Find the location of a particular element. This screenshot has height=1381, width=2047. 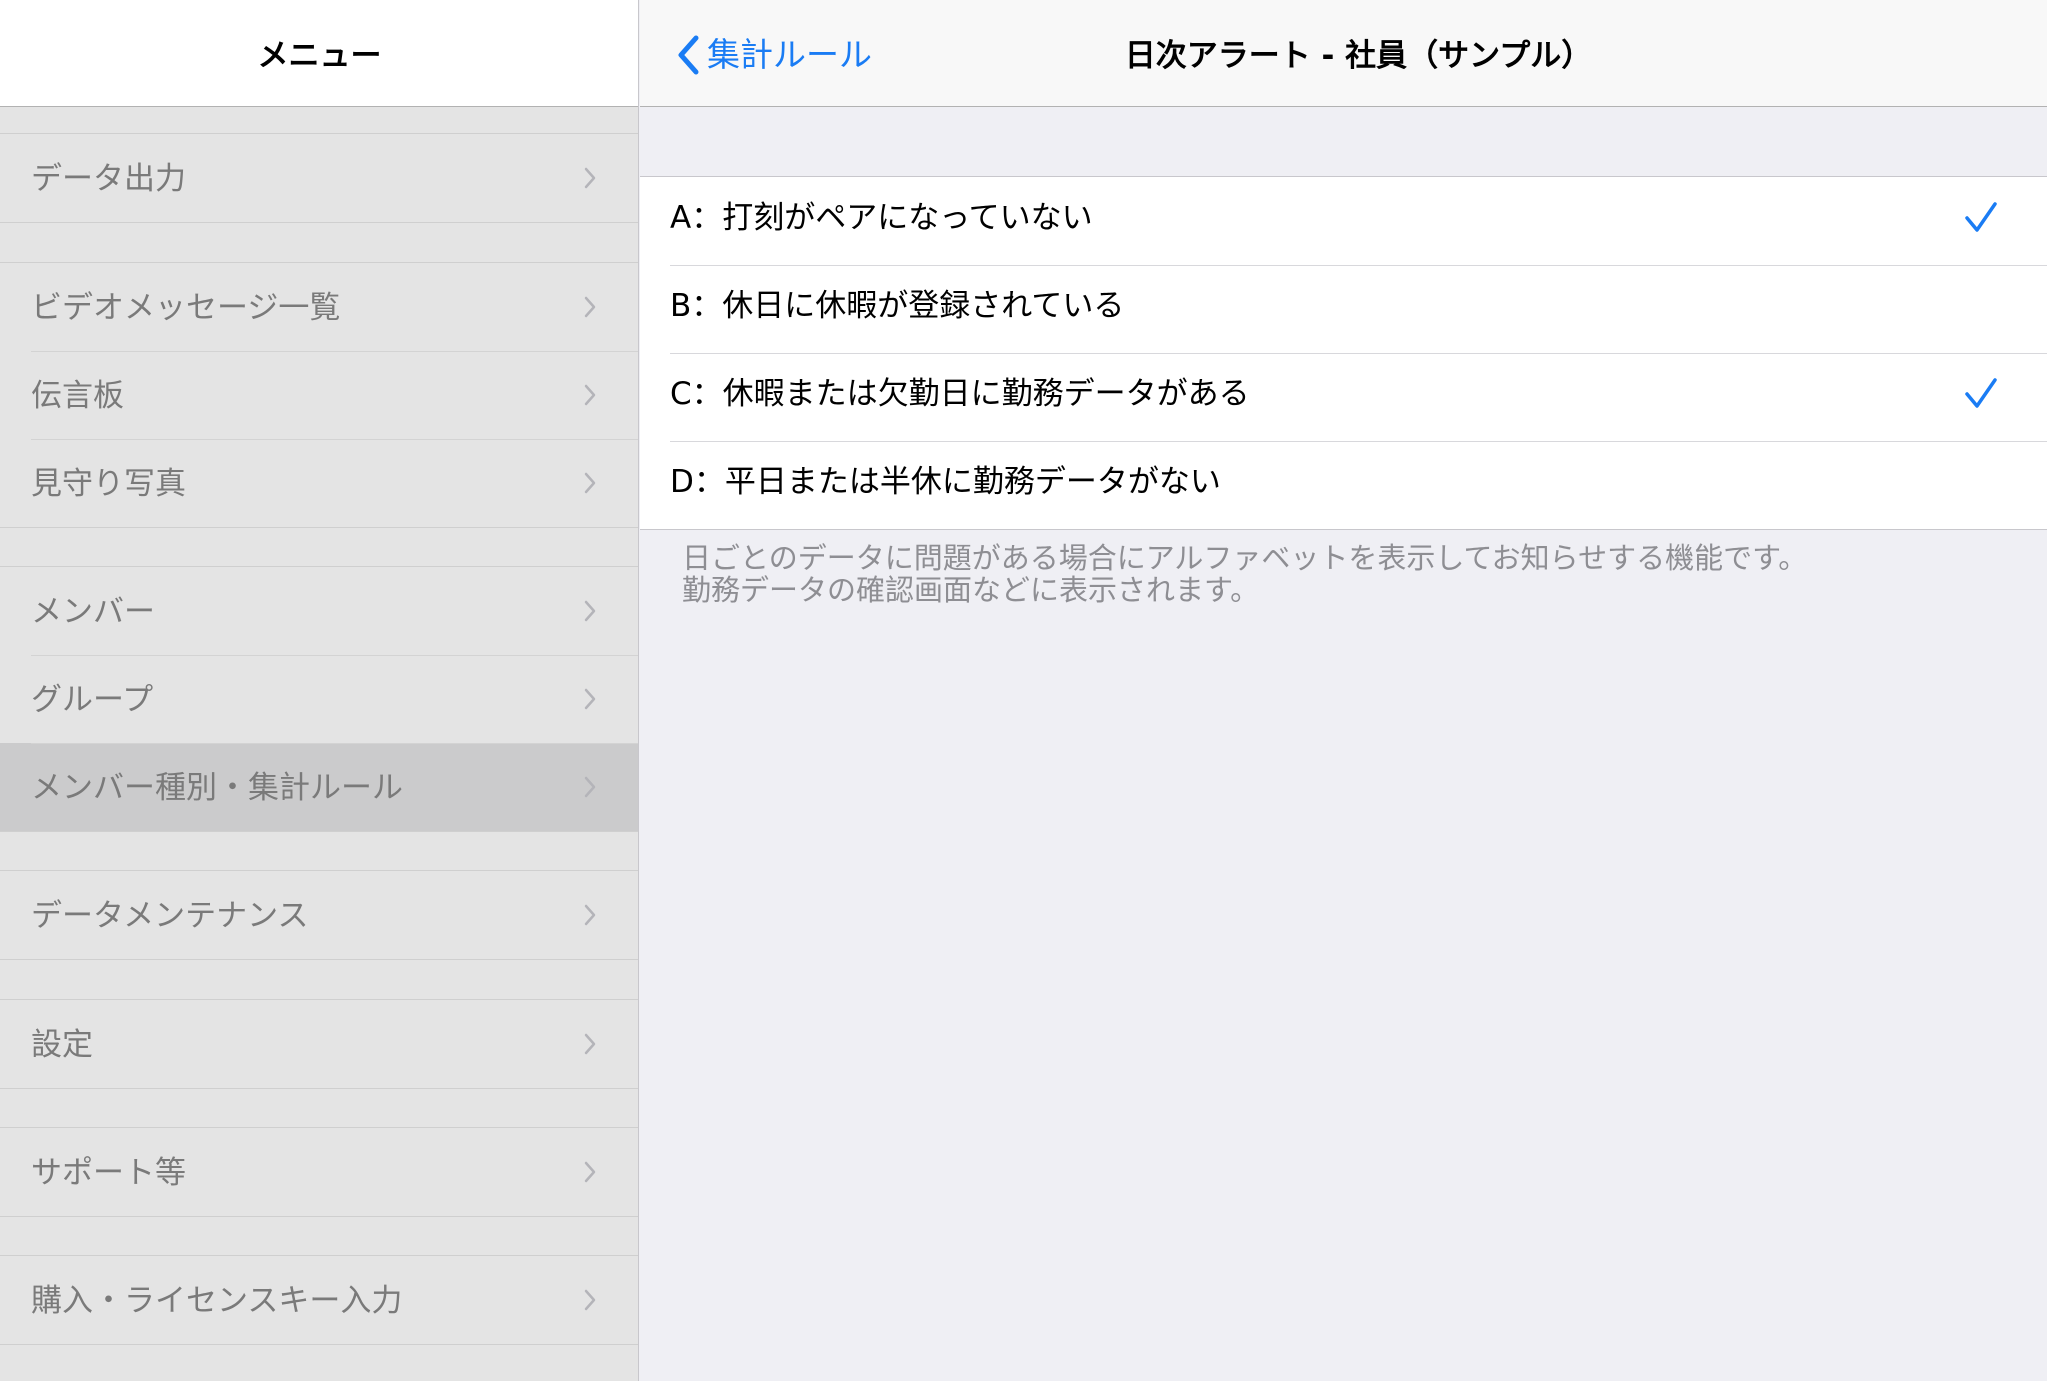

menu-item-label: メンバー種別・集計ルール is located at coordinates (217, 788).